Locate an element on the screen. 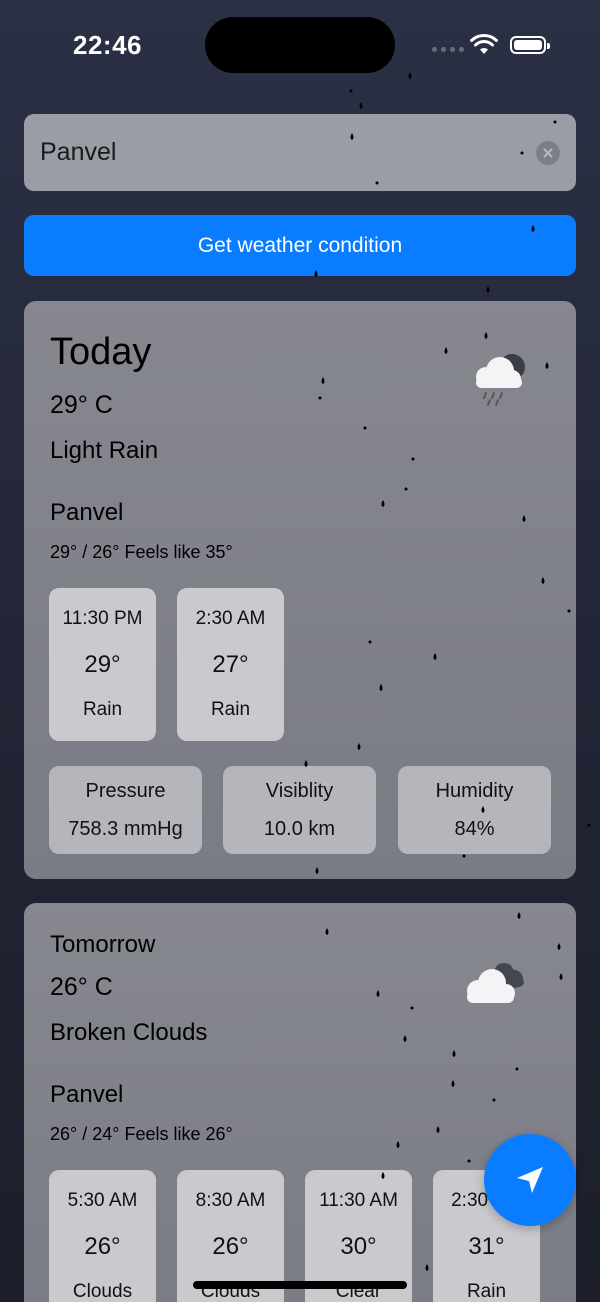 The image size is (600, 1302). broken-clouds-icon is located at coordinates (495, 983).